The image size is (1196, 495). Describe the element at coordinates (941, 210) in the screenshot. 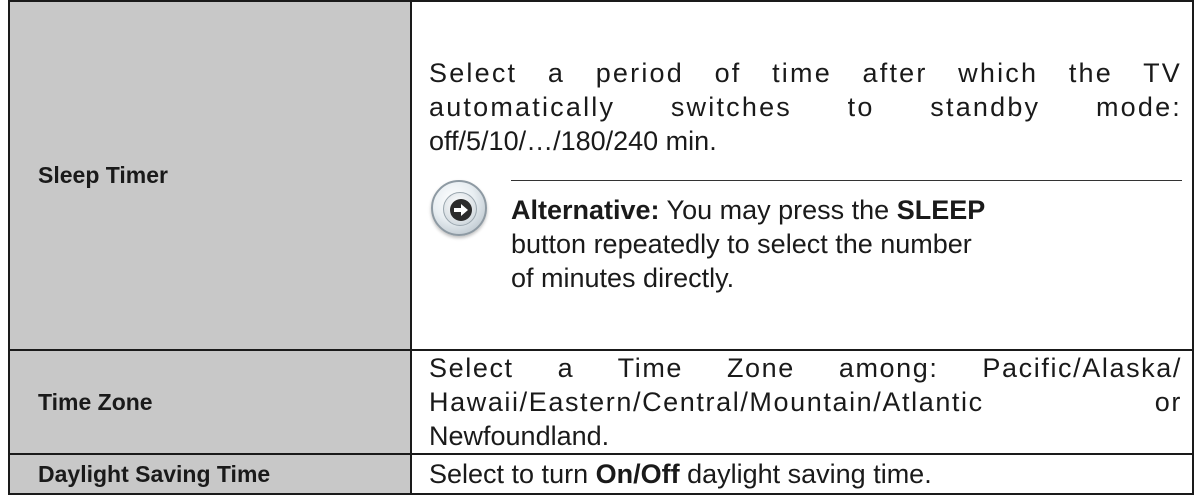

I see `note-key: SLEEP` at that location.